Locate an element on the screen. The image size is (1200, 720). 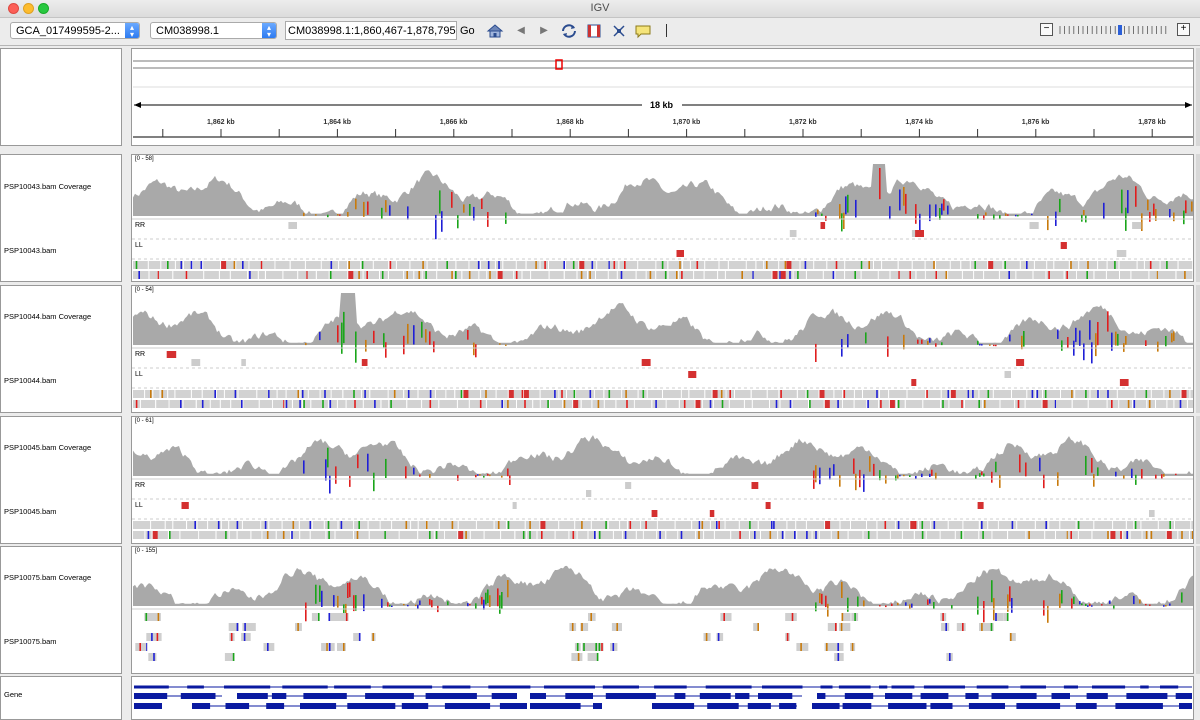
speech-bubble-icon is located at coordinates (643, 31).